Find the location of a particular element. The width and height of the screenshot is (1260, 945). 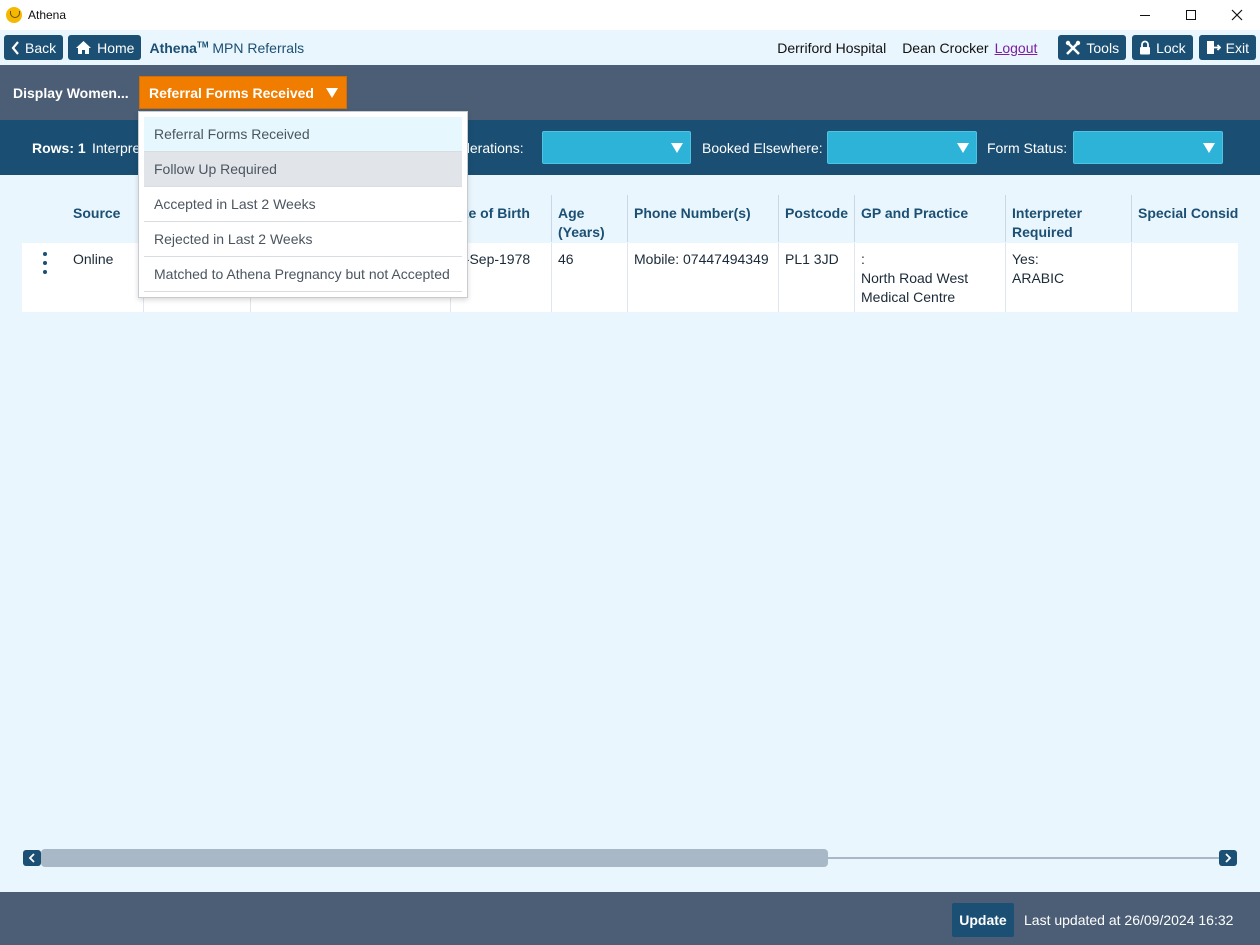

home-label: Home is located at coordinates (116, 47).